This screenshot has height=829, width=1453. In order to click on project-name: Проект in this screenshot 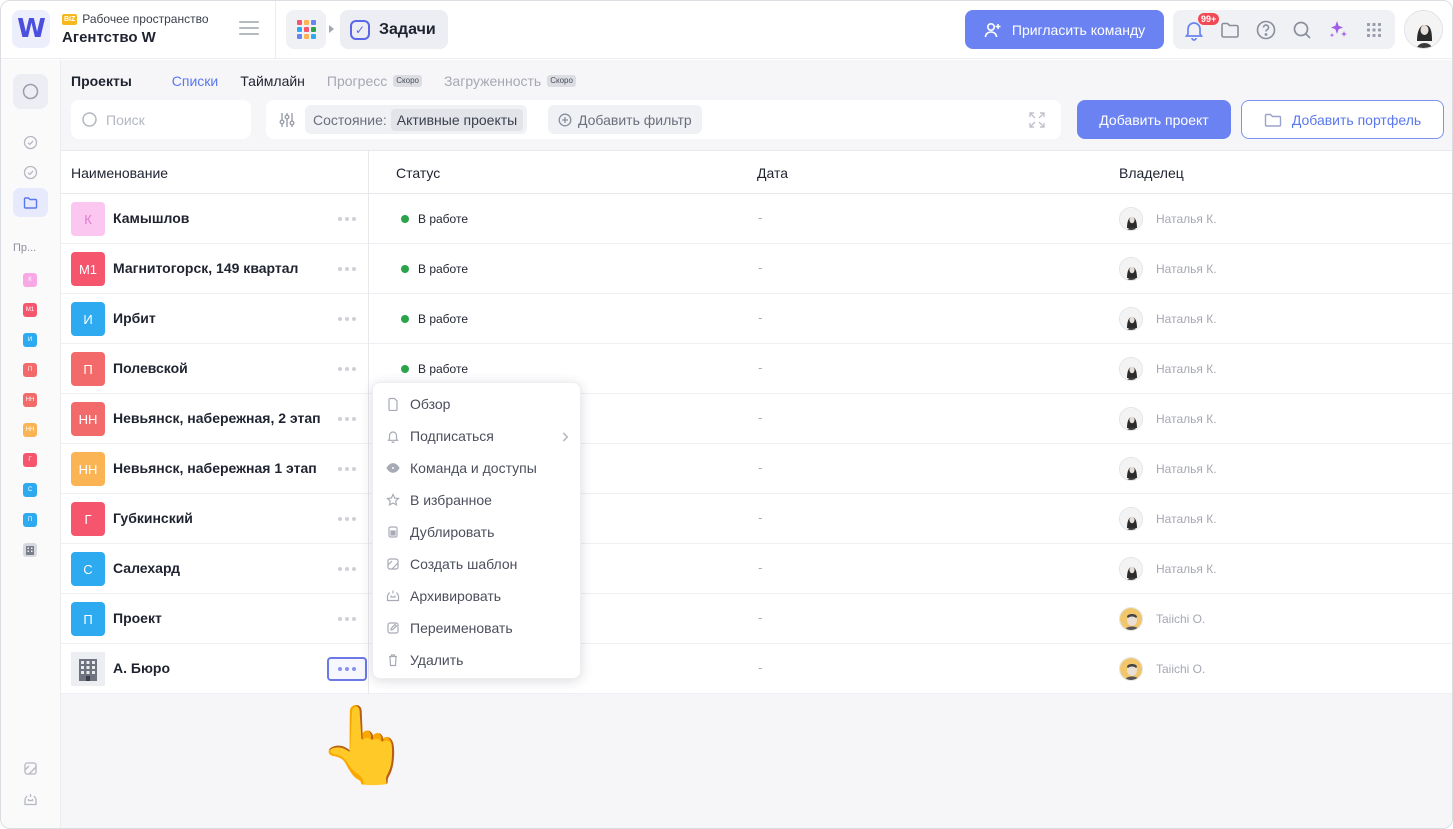, I will do `click(137, 618)`.